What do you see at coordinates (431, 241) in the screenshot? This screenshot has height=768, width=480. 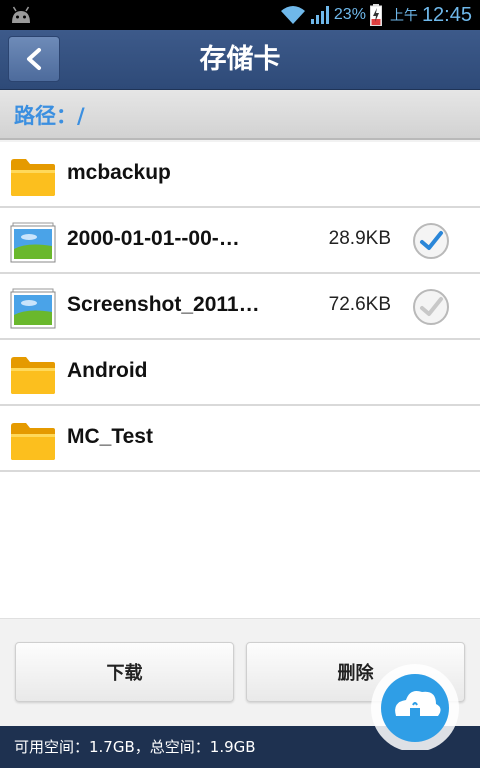 I see `checkbox-checked-icon` at bounding box center [431, 241].